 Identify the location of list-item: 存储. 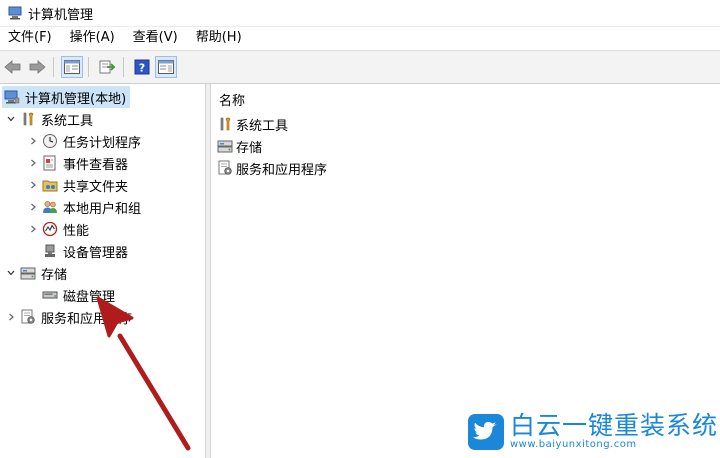
(239, 146).